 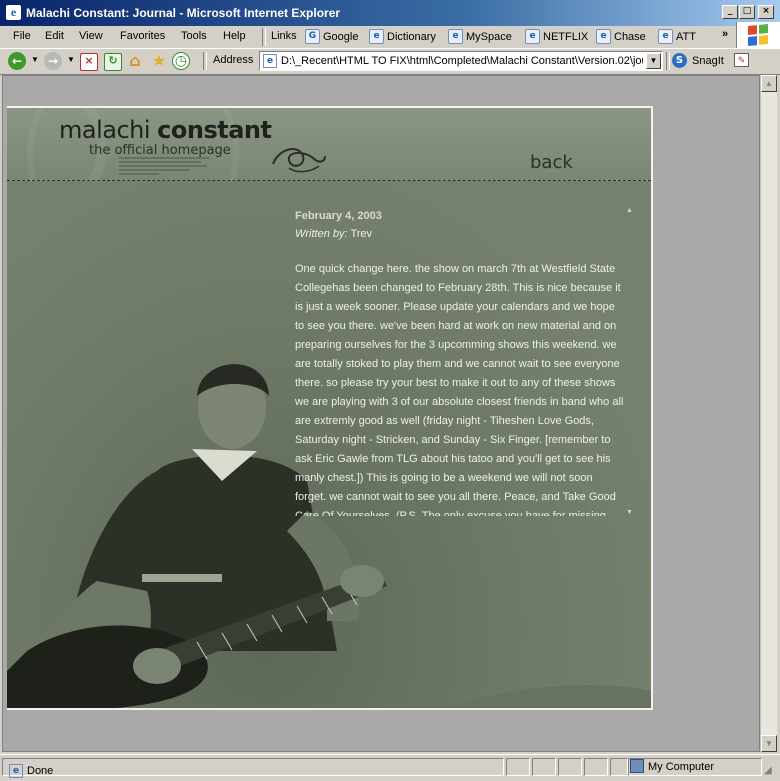 I want to click on maximize-button: □, so click(x=747, y=12).